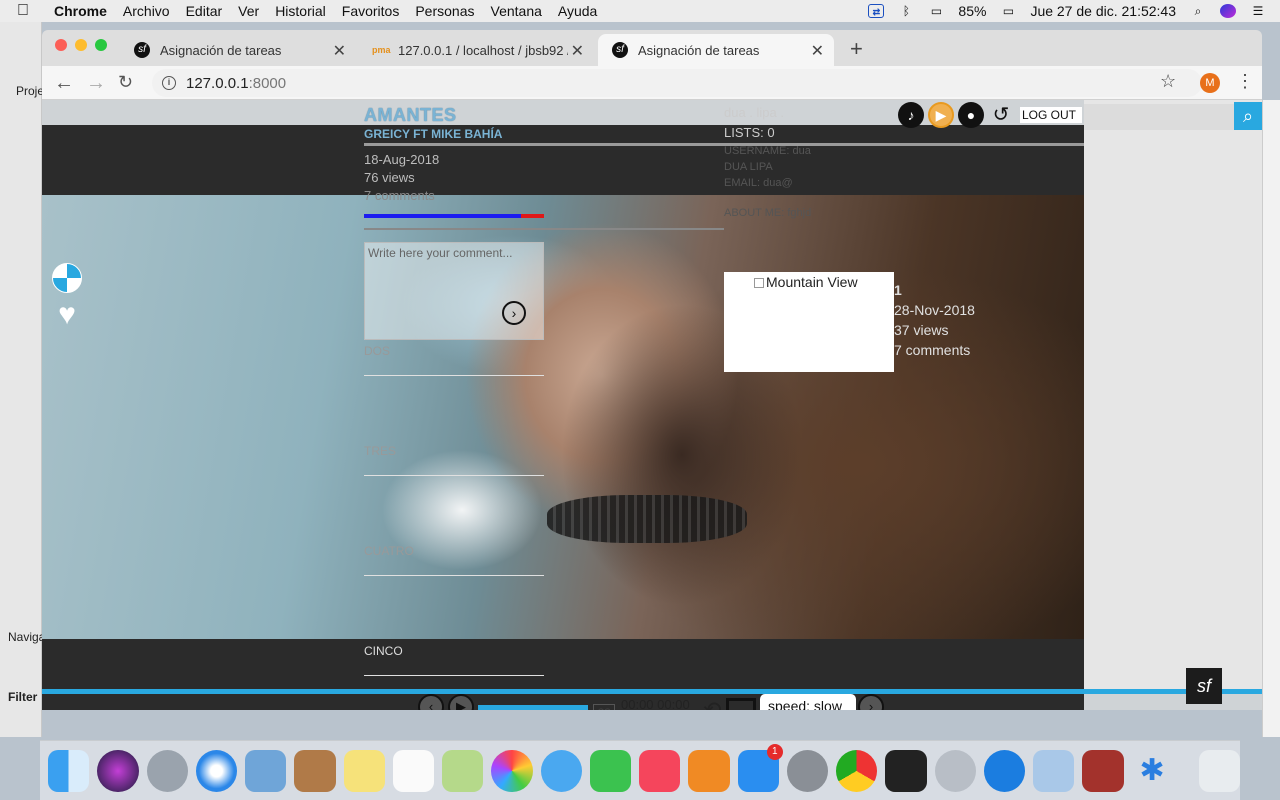  Describe the element at coordinates (1054, 770) in the screenshot. I see `virtualbox-icon` at that location.